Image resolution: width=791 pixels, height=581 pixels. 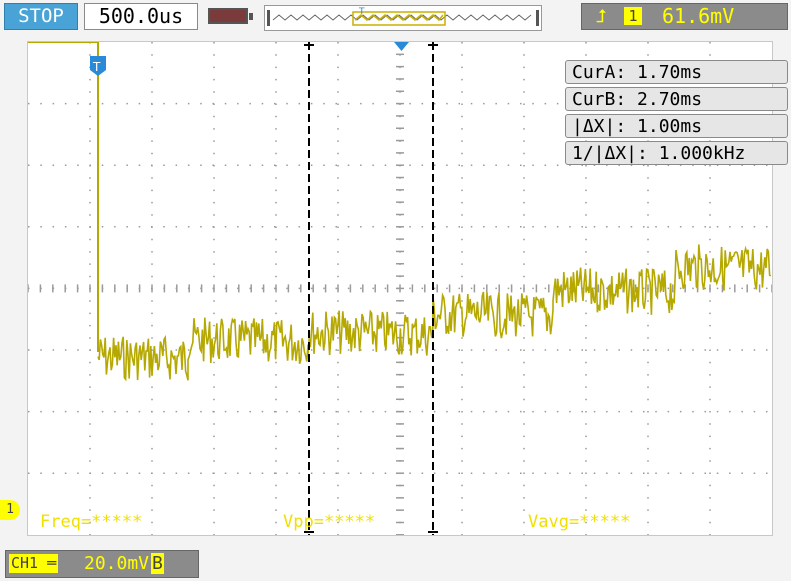 I want to click on run-stop-status: STOP, so click(x=41, y=16).